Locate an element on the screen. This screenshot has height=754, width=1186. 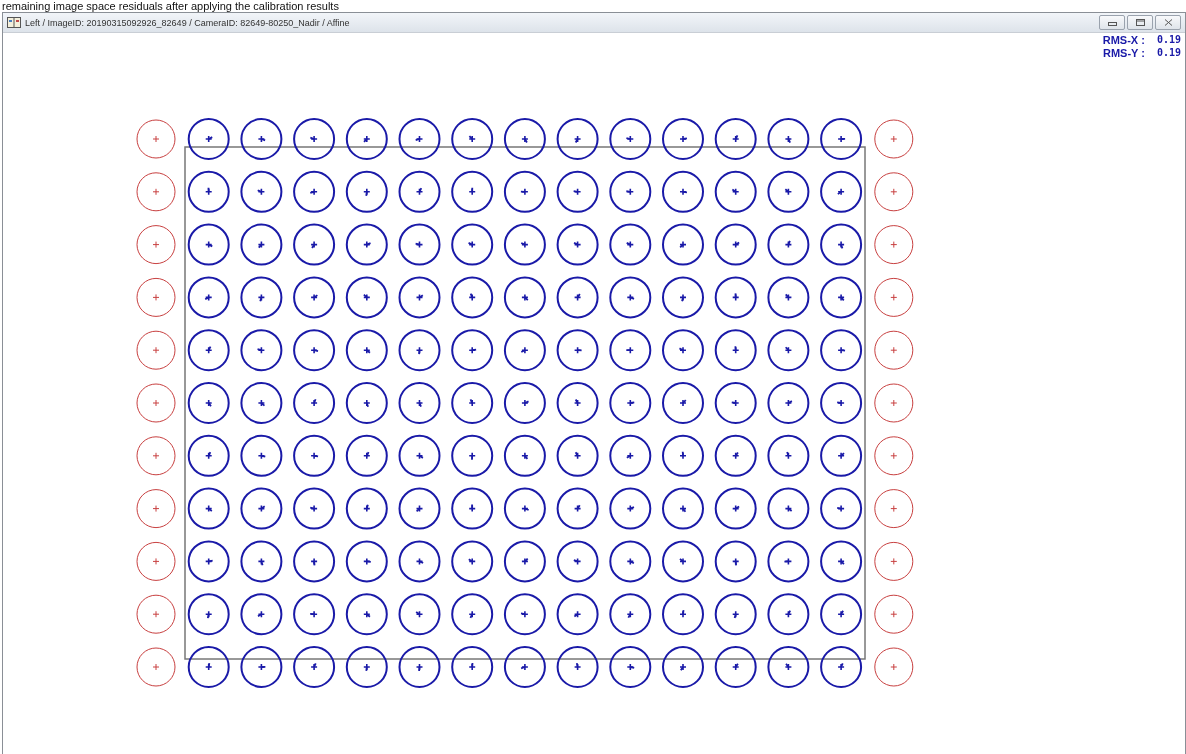
book-icon is located at coordinates (14, 22).